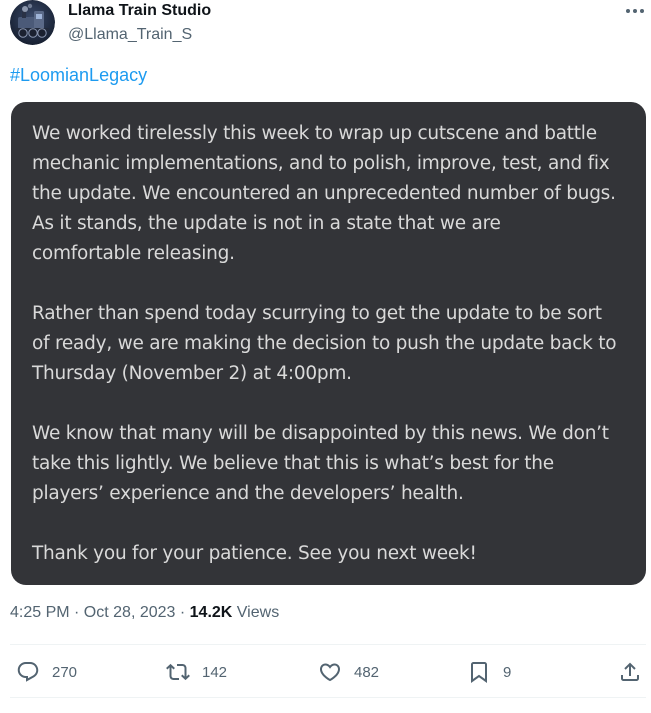 This screenshot has height=713, width=651. Describe the element at coordinates (330, 672) in the screenshot. I see `heart-icon` at that location.